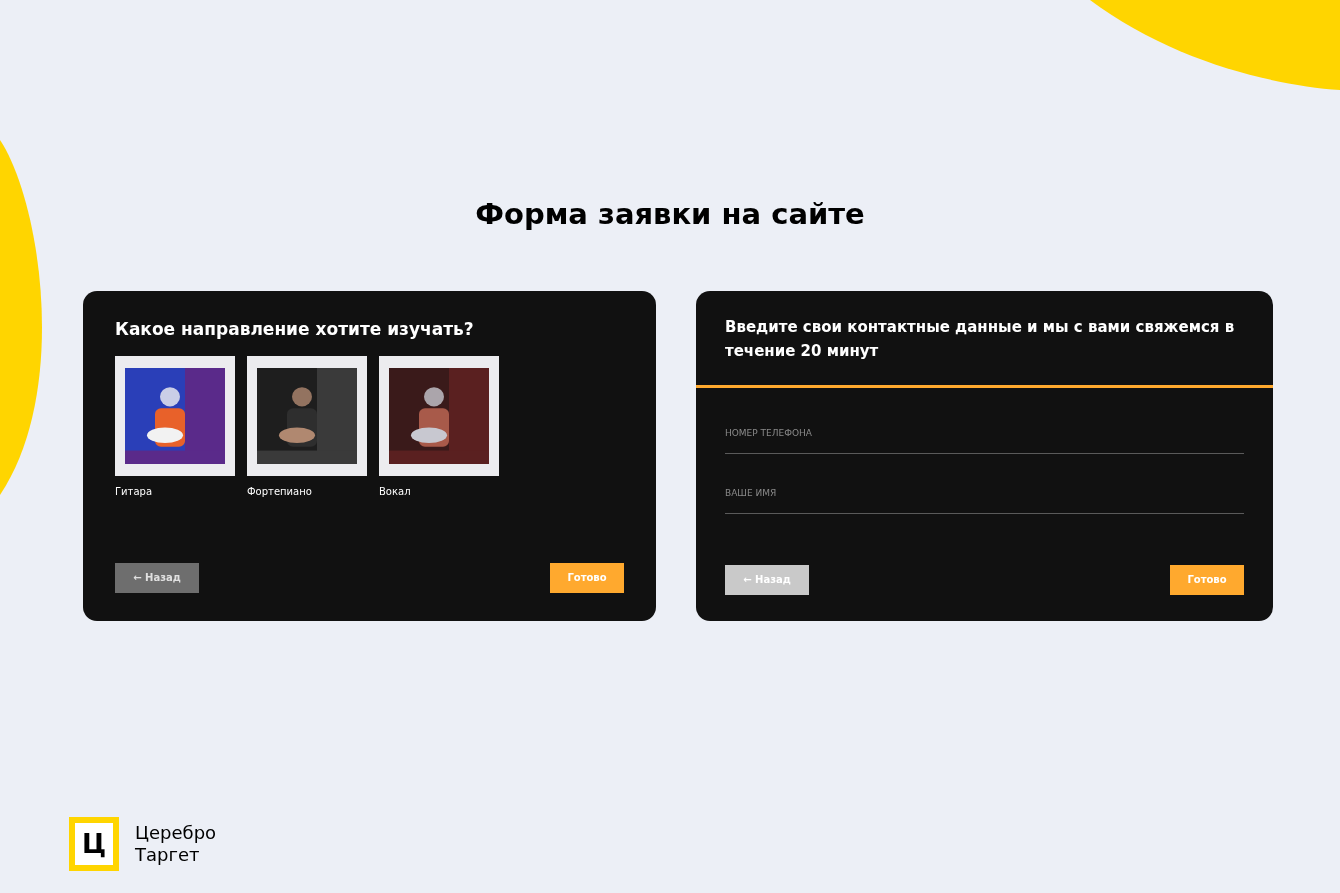  Describe the element at coordinates (670, 214) in the screenshot. I see `page-heading: Форма заявки на сайте` at that location.